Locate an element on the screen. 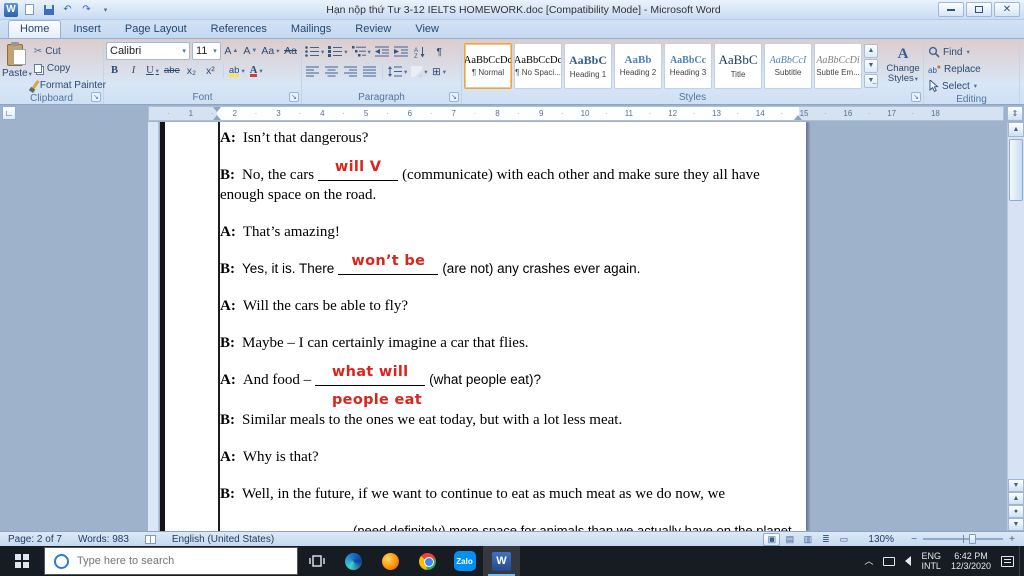 This screenshot has height=576, width=1024. line-spacing-button is located at coordinates (397, 71).